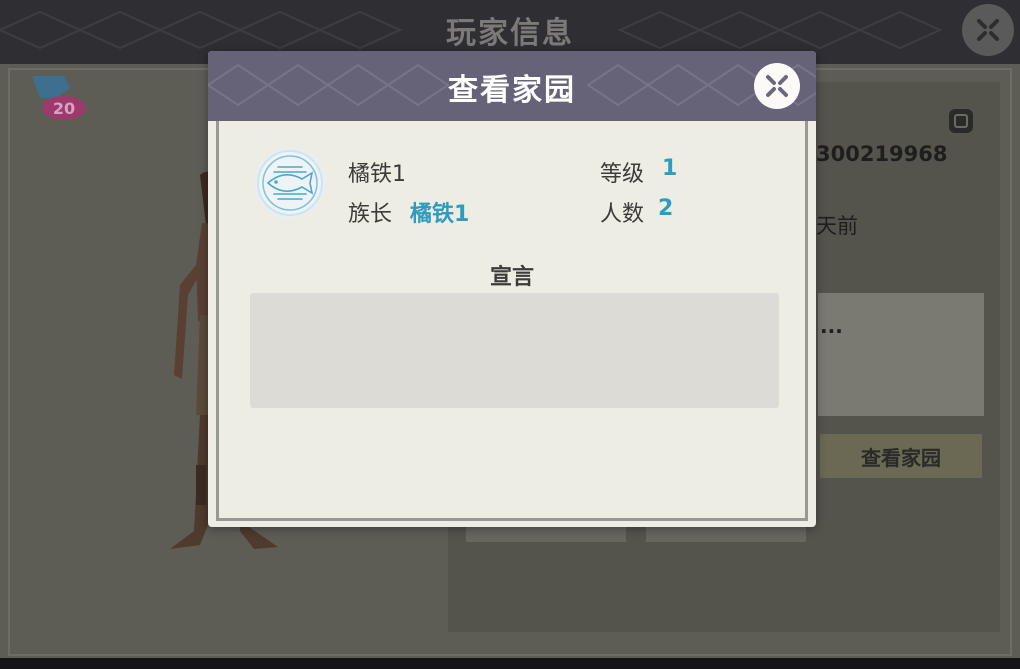 The height and width of the screenshot is (669, 1020). What do you see at coordinates (961, 121) in the screenshot?
I see `copy-icon` at bounding box center [961, 121].